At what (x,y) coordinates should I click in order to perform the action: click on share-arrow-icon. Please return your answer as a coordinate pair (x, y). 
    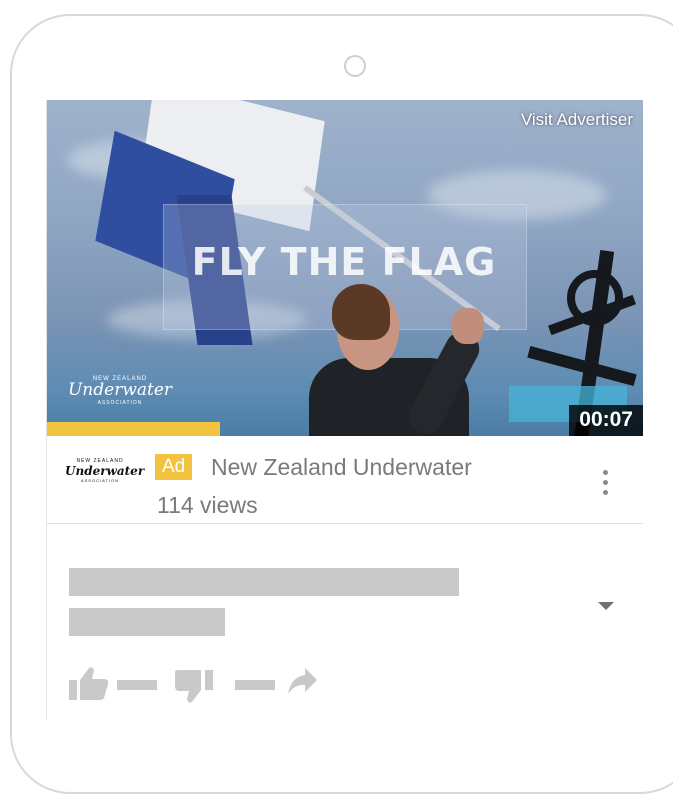
    Looking at the image, I should click on (303, 682).